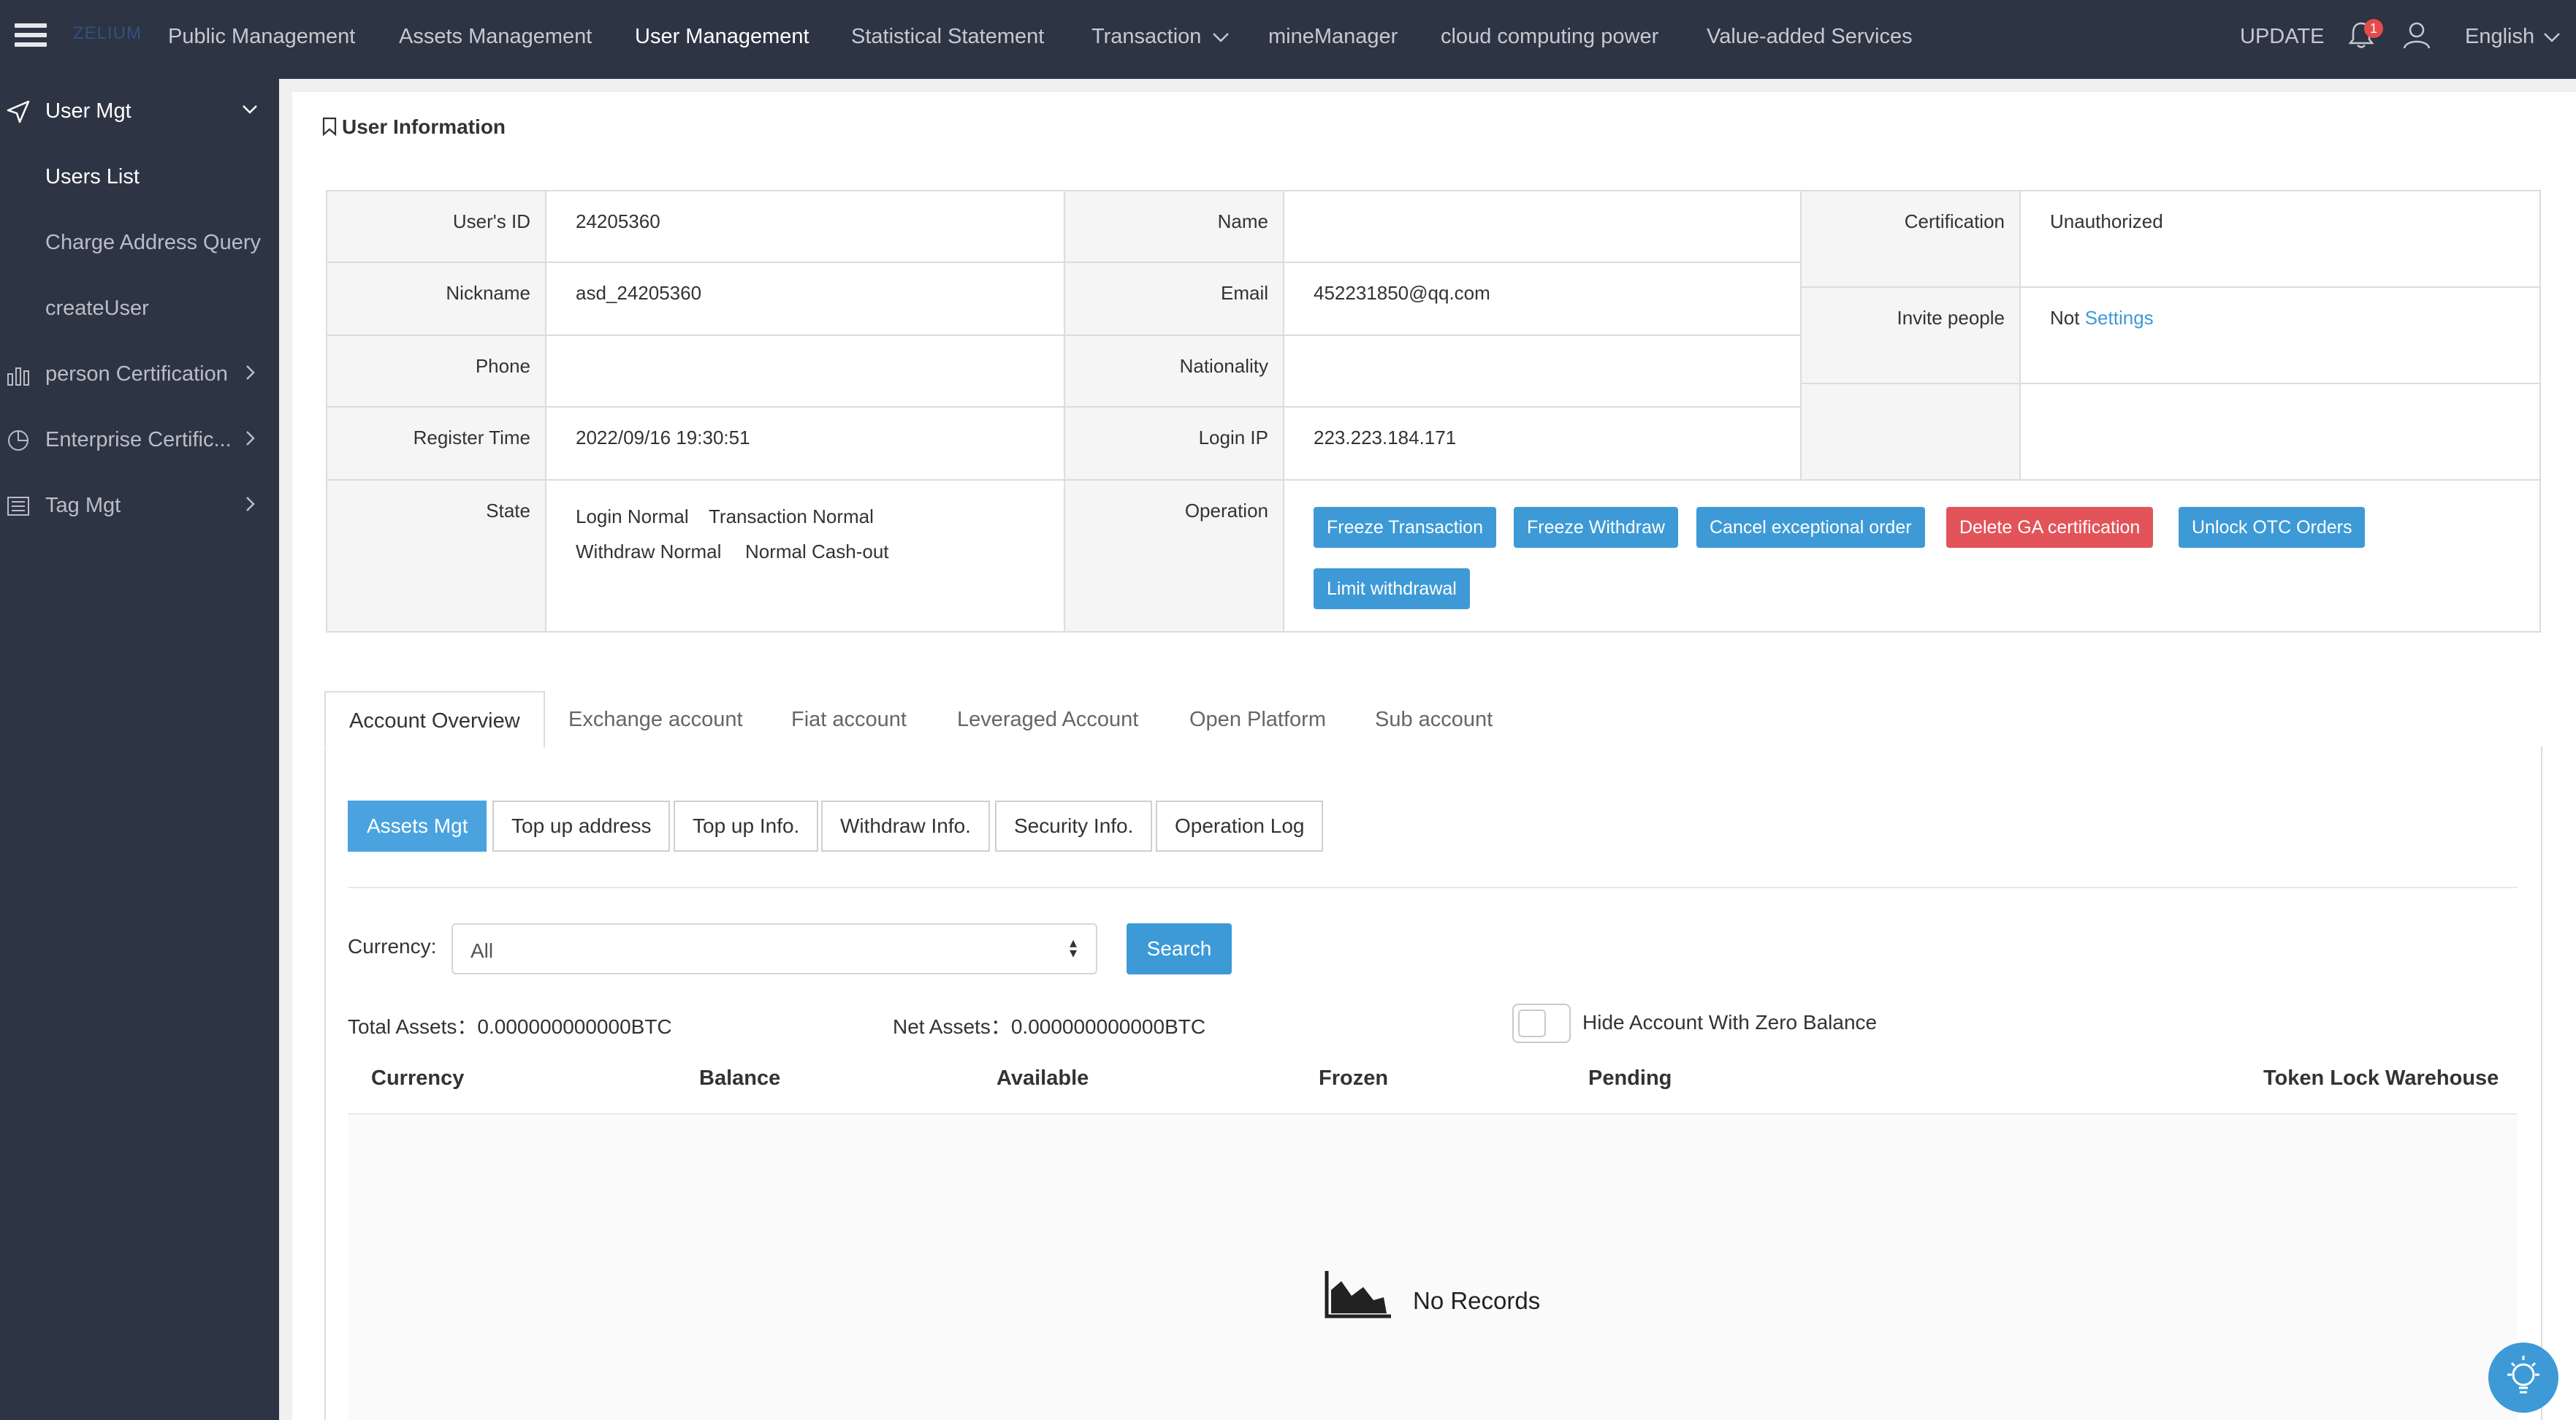  Describe the element at coordinates (139, 177) in the screenshot. I see `sidebar-item-users-list: Users List` at that location.